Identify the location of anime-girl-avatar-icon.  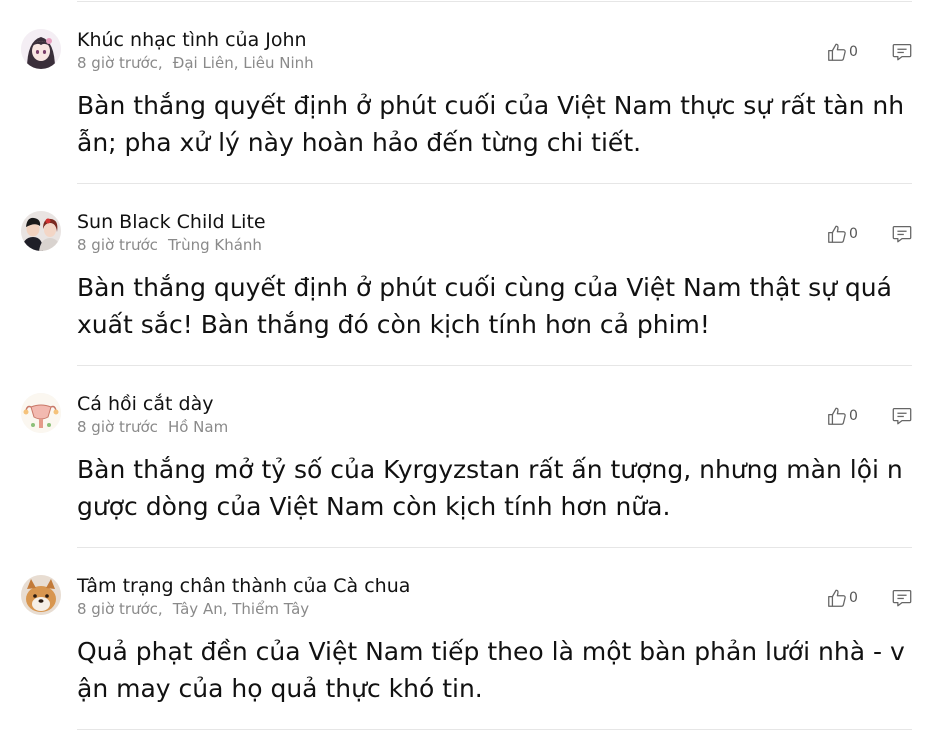
(41, 49).